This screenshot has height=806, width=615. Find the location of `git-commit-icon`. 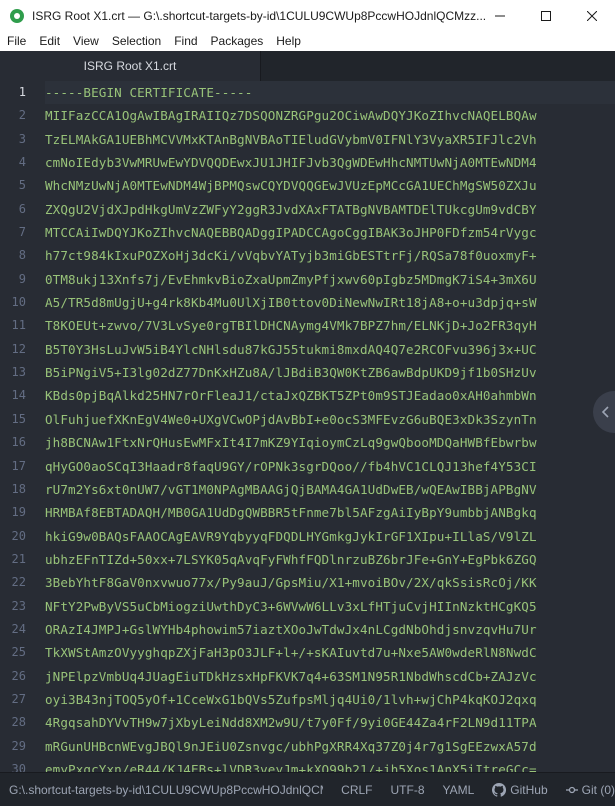

git-commit-icon is located at coordinates (571, 789).